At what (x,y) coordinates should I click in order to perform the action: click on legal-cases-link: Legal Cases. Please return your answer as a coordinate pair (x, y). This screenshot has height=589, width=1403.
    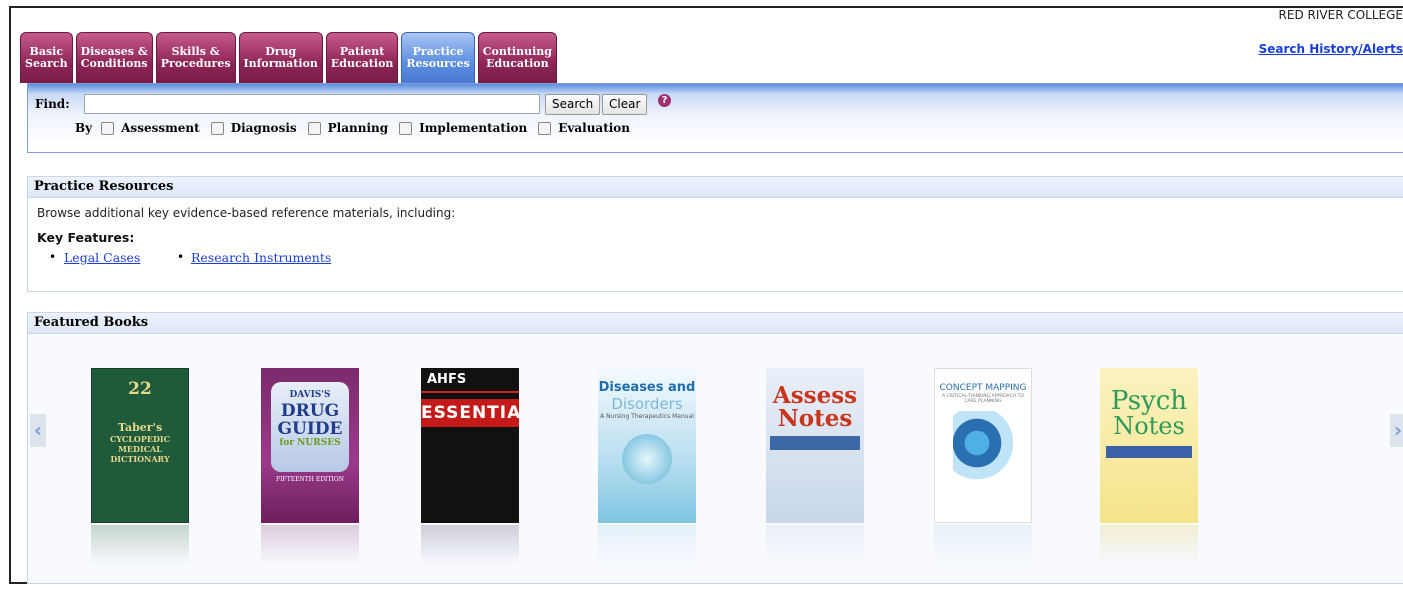
    Looking at the image, I should click on (102, 257).